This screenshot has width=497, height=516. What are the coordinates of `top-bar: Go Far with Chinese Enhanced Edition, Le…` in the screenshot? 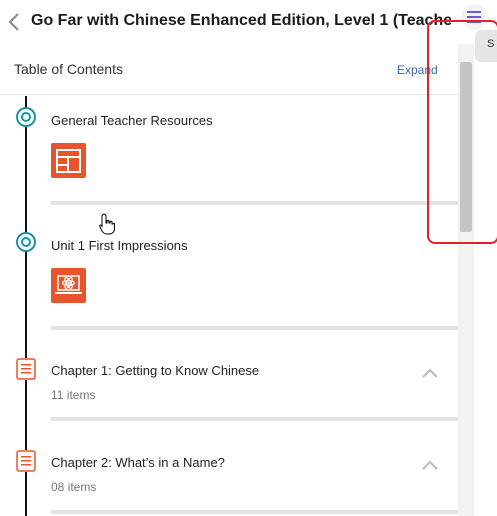 It's located at (248, 22).